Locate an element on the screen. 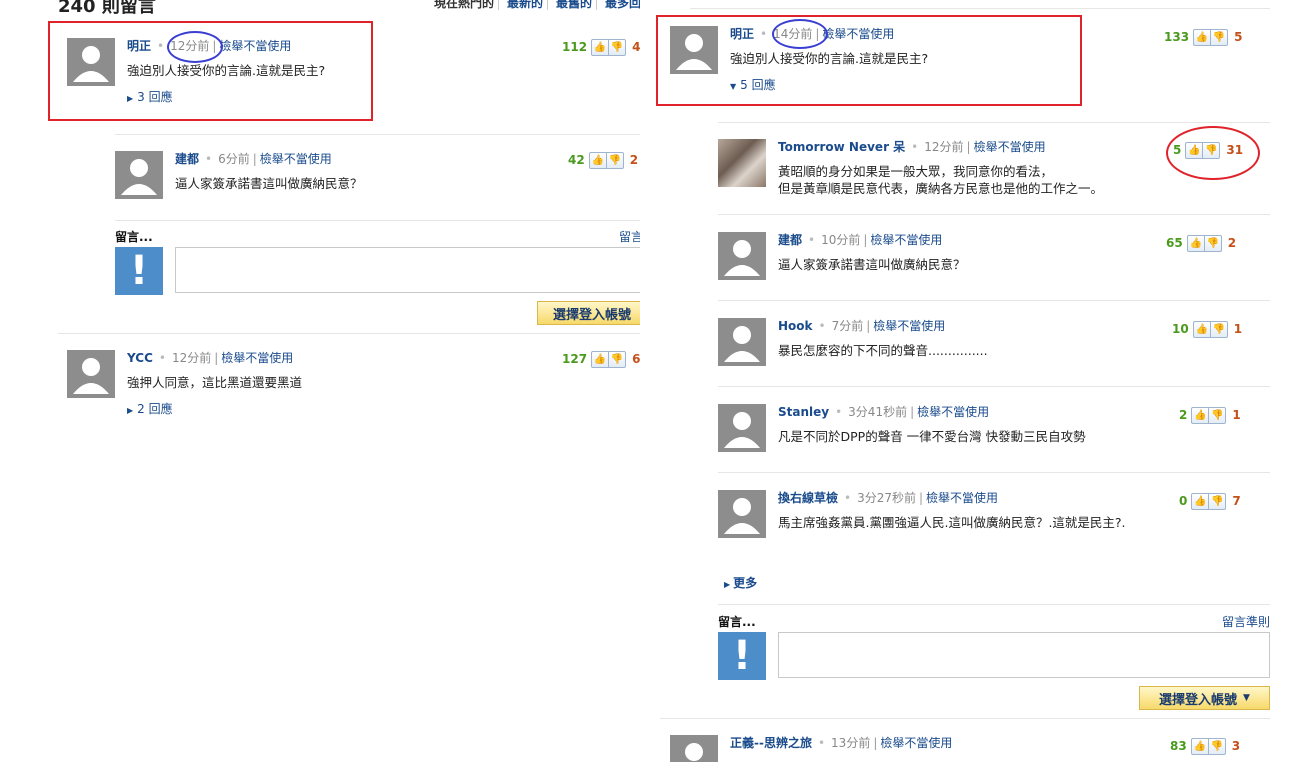  annotation-red-rectangle is located at coordinates (869, 60).